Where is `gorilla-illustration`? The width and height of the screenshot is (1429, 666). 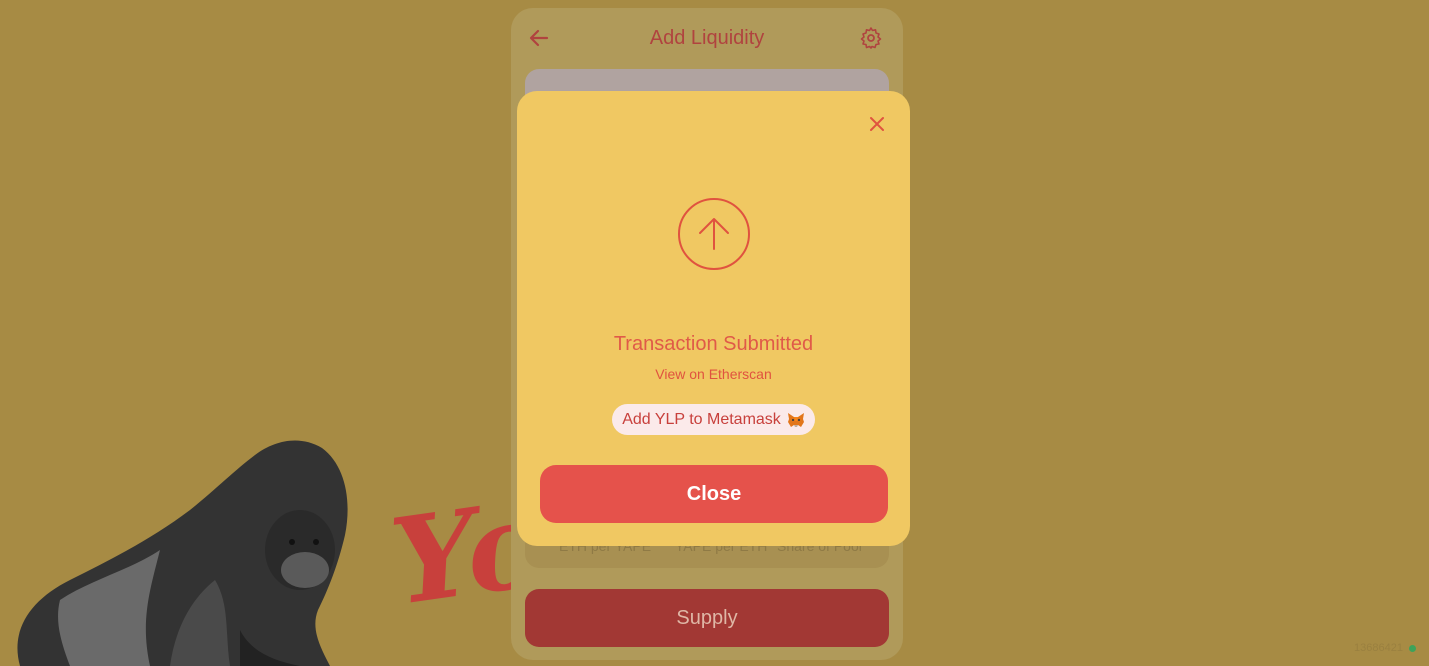
gorilla-illustration is located at coordinates (182, 553).